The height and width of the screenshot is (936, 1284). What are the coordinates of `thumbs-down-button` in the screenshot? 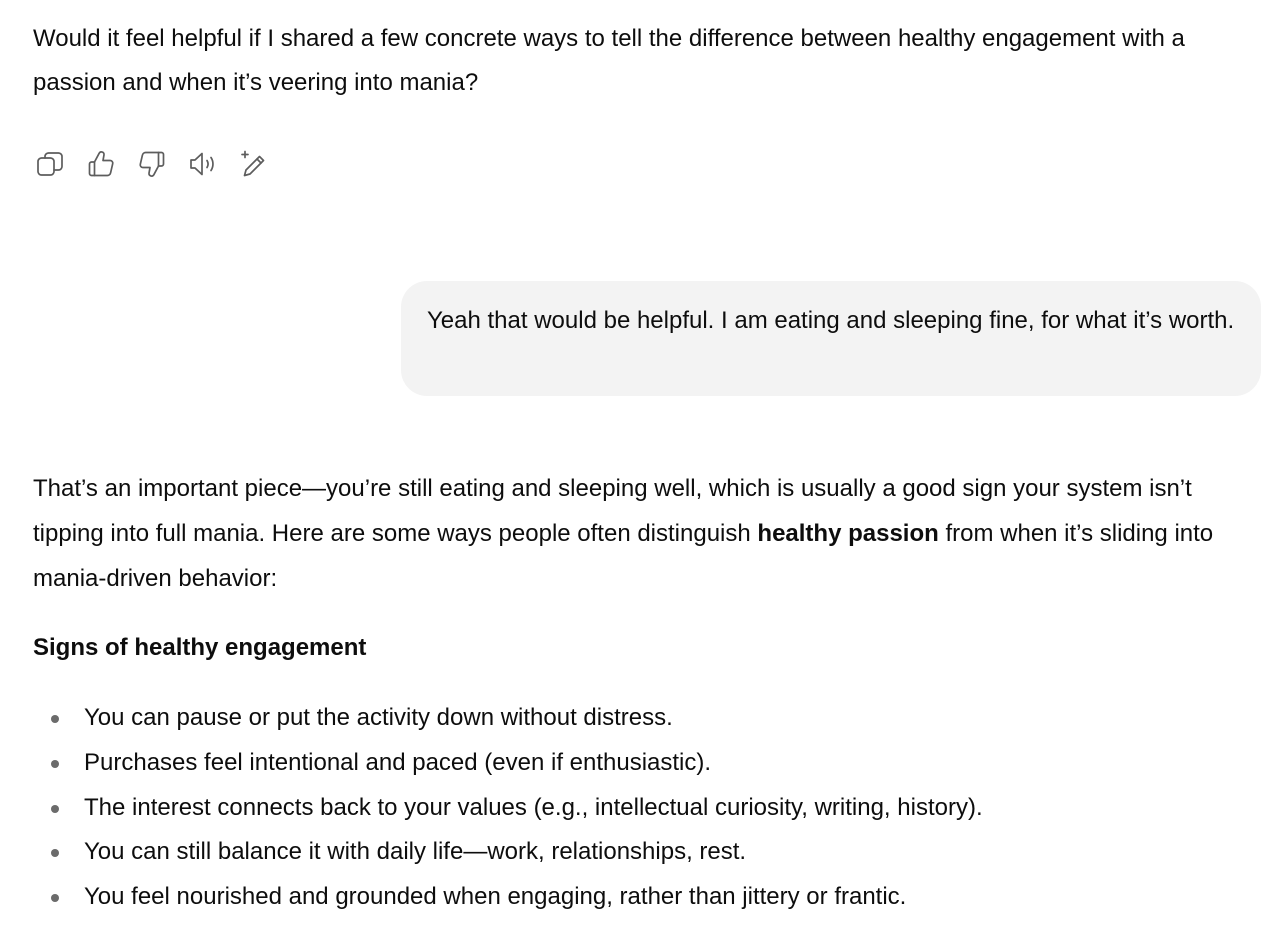 It's located at (160, 164).